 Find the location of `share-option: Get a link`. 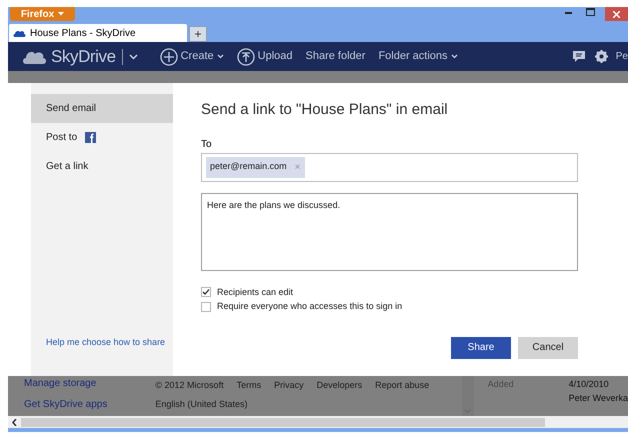

share-option: Get a link is located at coordinates (102, 166).